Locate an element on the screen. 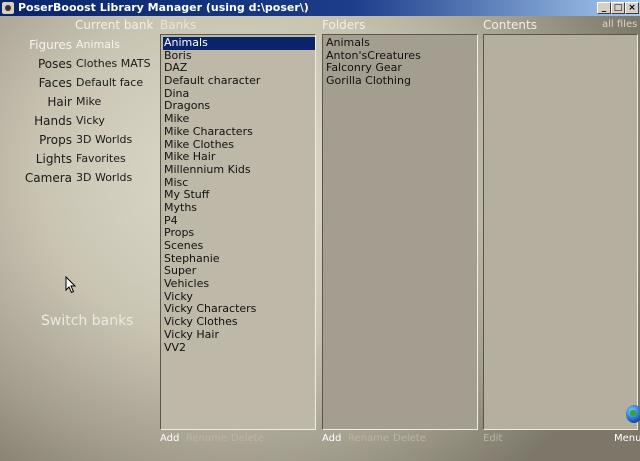 The image size is (640, 461). bank-list-item: Mike Characters is located at coordinates (239, 132).